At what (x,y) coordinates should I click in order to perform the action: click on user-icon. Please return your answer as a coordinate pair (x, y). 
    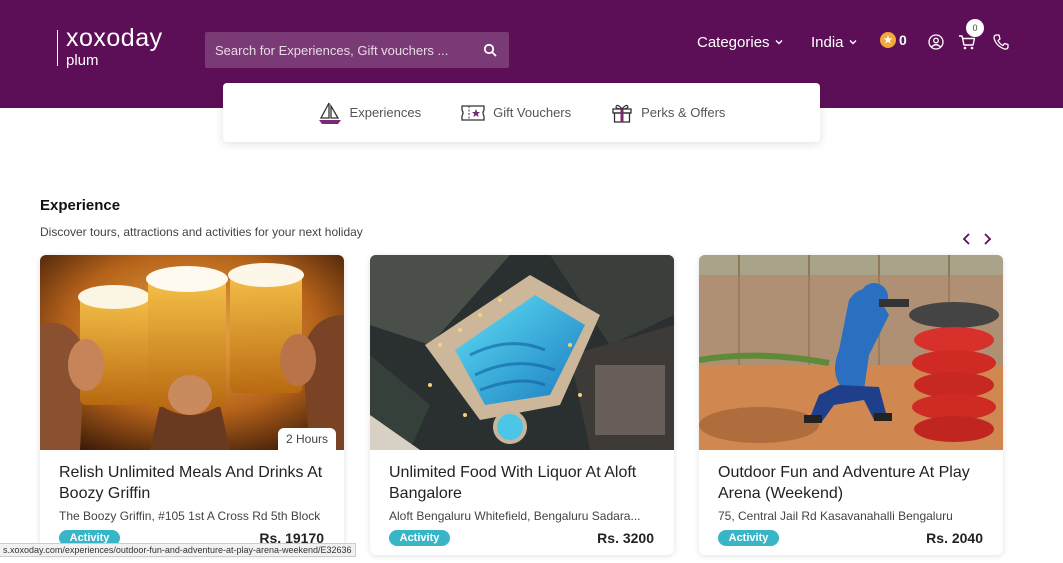
    Looking at the image, I should click on (936, 42).